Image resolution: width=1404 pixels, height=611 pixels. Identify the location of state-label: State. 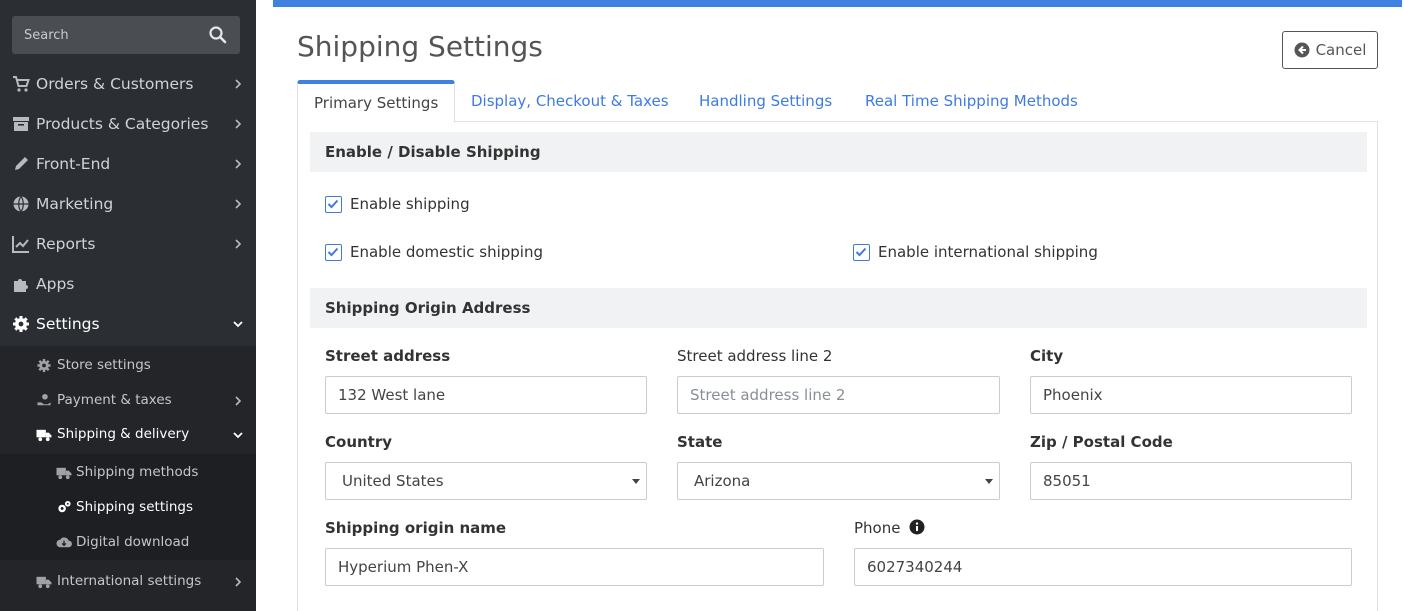
(700, 442).